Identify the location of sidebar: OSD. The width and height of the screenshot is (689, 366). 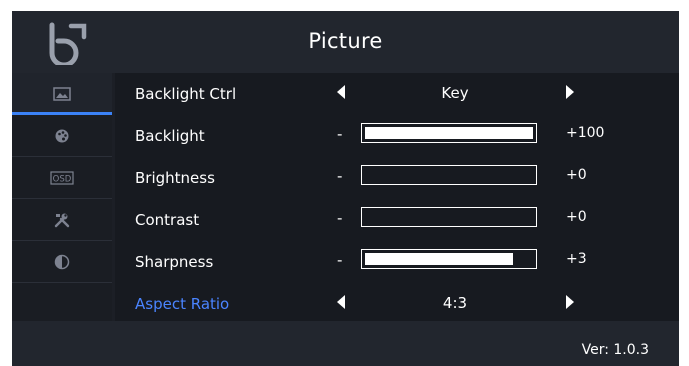
(62, 197).